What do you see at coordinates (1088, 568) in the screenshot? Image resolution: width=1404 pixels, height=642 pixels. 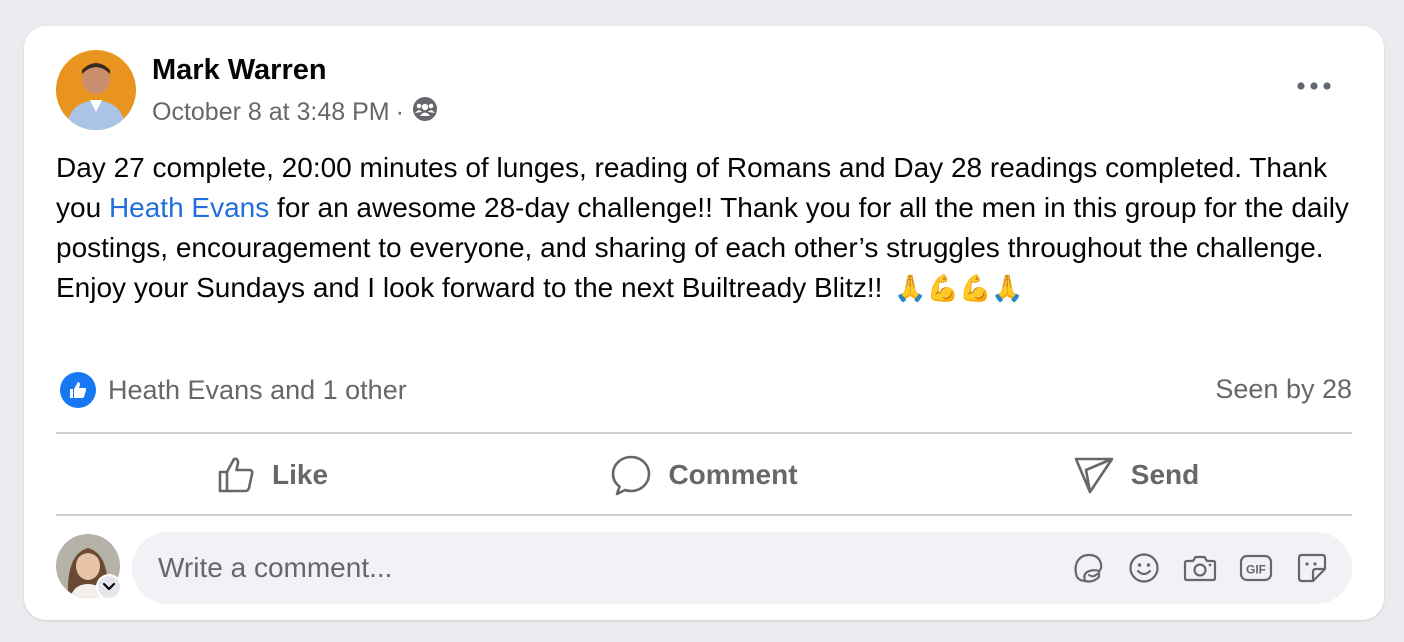 I see `avatar-sticker-icon` at bounding box center [1088, 568].